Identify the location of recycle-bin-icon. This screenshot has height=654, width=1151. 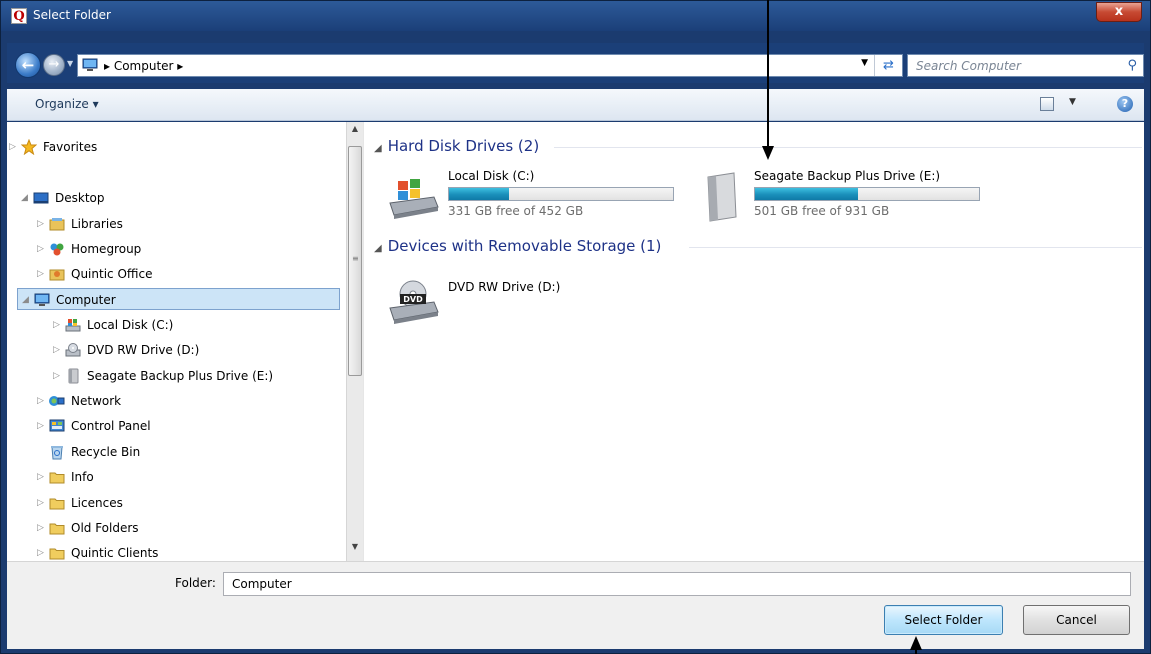
(57, 453).